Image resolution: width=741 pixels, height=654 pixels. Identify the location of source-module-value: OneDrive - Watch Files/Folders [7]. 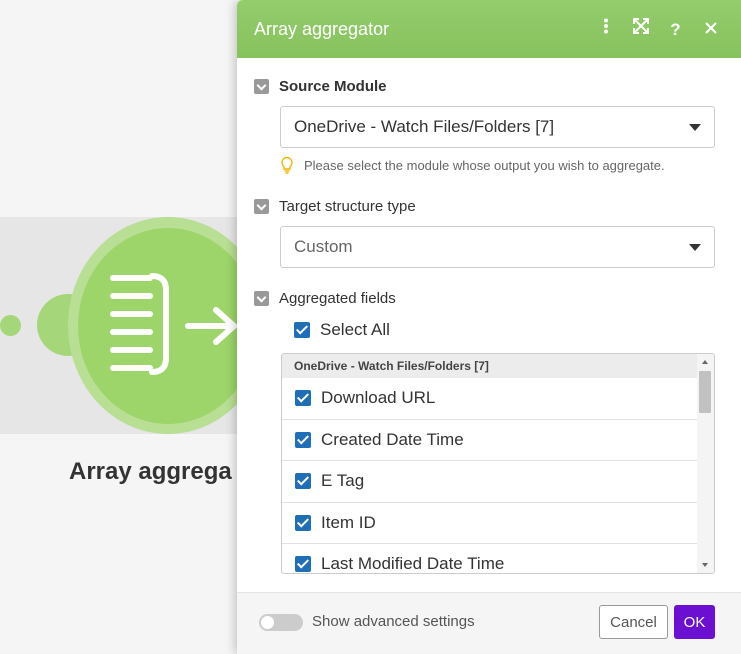
(424, 126).